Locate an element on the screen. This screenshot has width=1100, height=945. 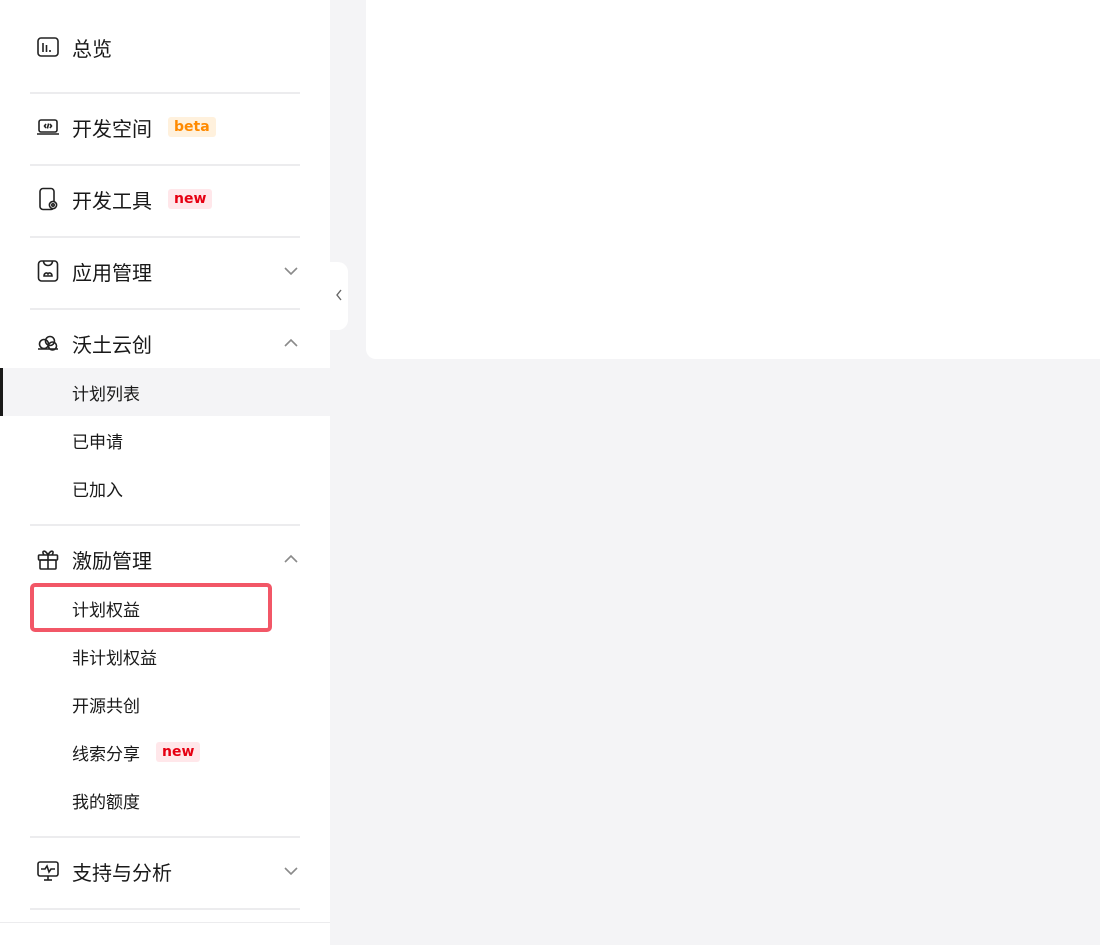
nav-support-analytics: 支持与分析 is located at coordinates (165, 871).